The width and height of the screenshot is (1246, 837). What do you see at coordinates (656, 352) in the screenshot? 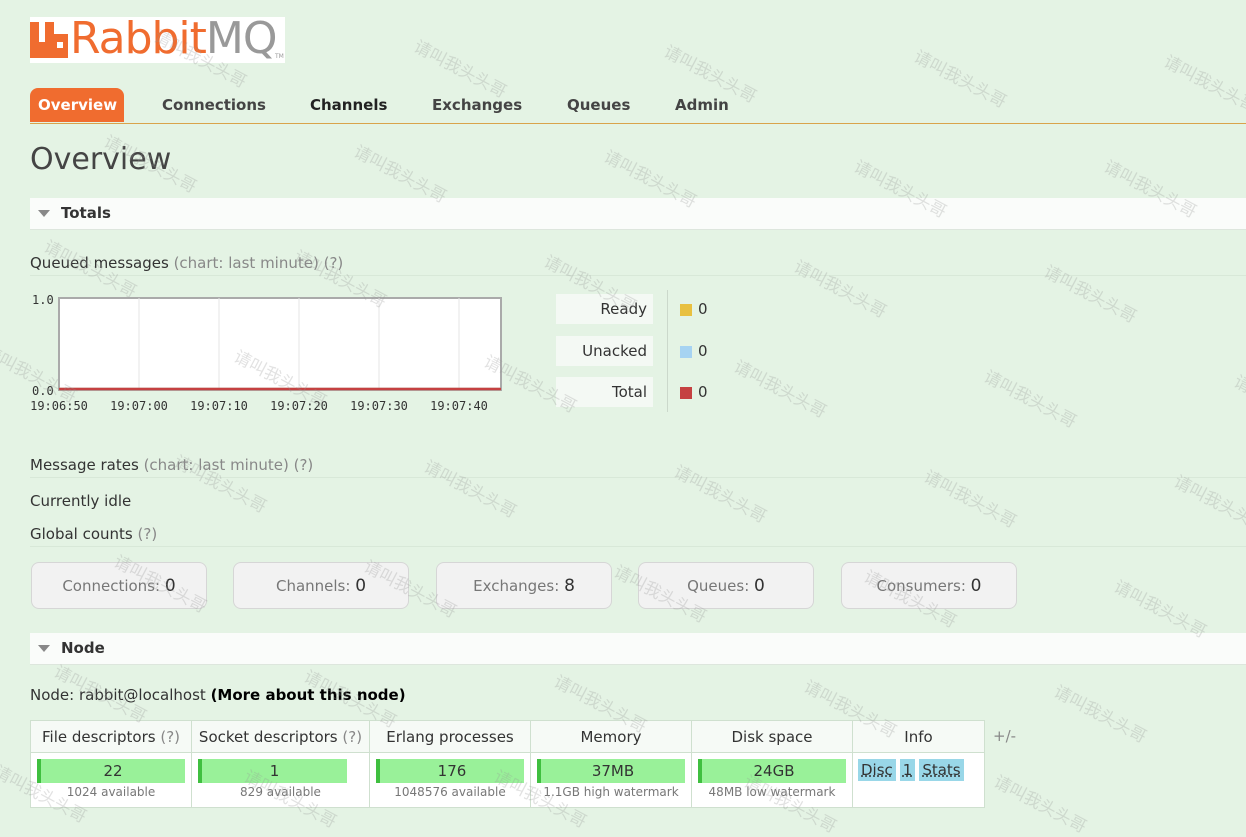
I see `queued-messages-legend: Ready 0 Unacked 0 Total 0` at bounding box center [656, 352].